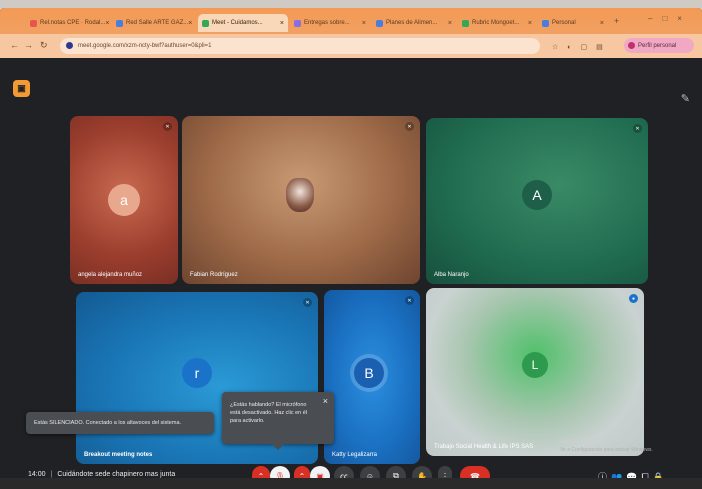 The width and height of the screenshot is (702, 489). I want to click on meeting-title: Cuidándote sede chapinero mas junta, so click(116, 474).